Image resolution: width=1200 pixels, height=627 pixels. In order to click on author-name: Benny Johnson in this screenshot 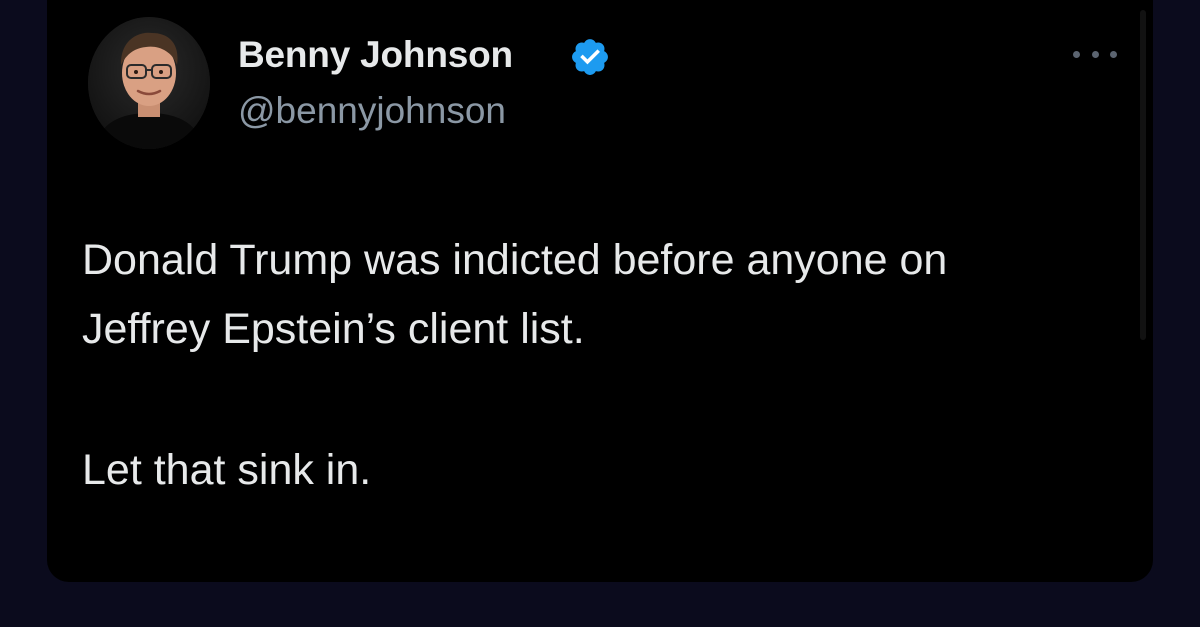, I will do `click(375, 55)`.